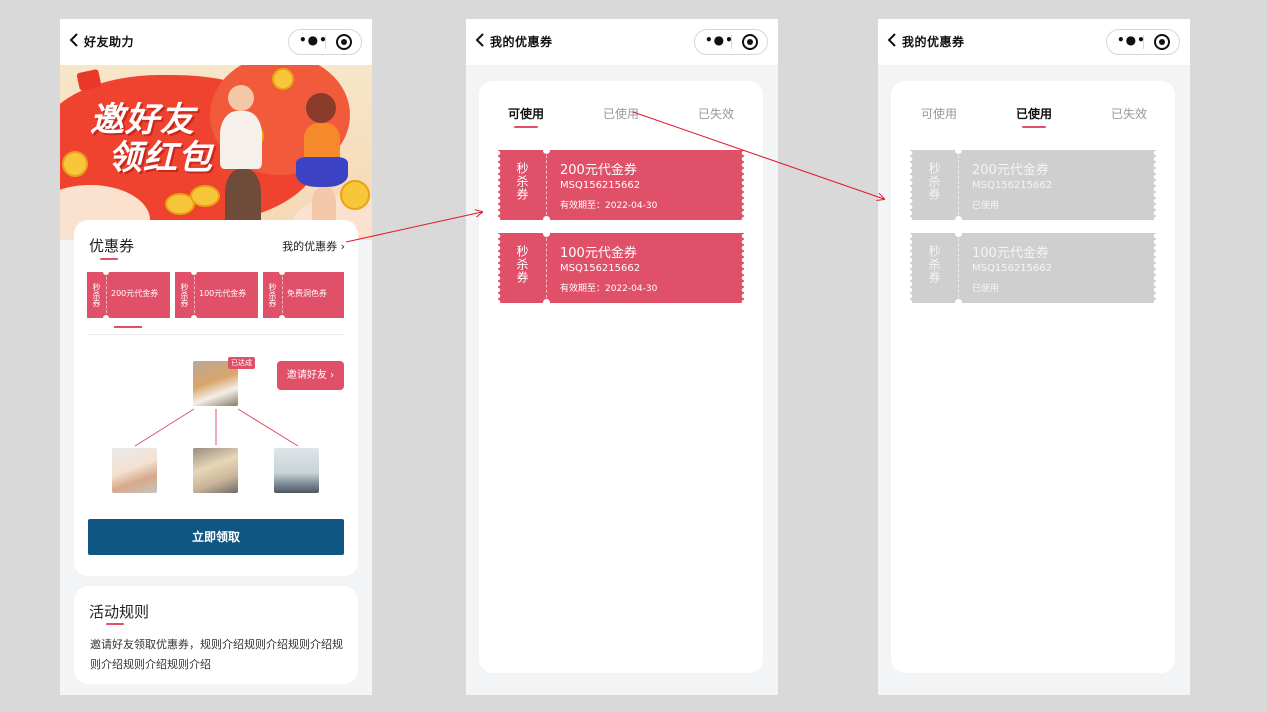 Image resolution: width=1267 pixels, height=712 pixels. What do you see at coordinates (216, 654) in the screenshot?
I see `rules-text: 邀请好友领取优惠券，规则介绍规则介绍规则介绍规则介绍规则介绍规则介绍` at bounding box center [216, 654].